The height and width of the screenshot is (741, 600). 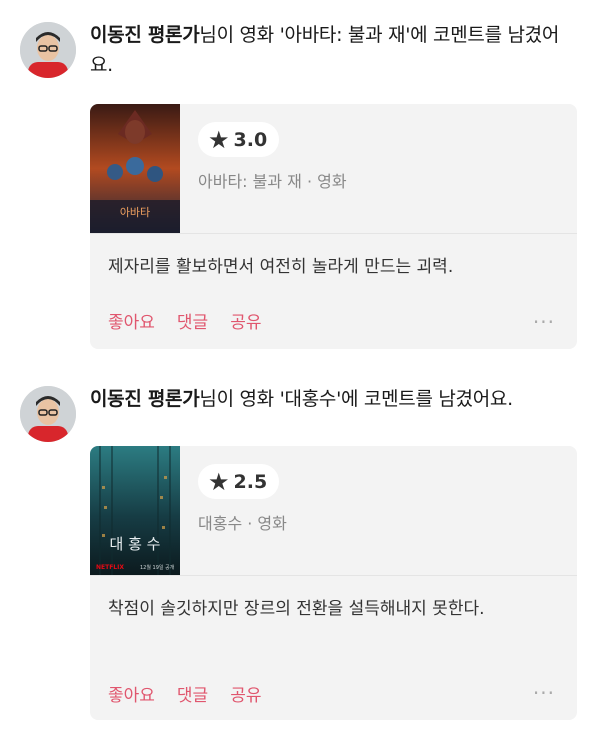 I want to click on poster-date: 12월 19일 공개, so click(x=157, y=567).